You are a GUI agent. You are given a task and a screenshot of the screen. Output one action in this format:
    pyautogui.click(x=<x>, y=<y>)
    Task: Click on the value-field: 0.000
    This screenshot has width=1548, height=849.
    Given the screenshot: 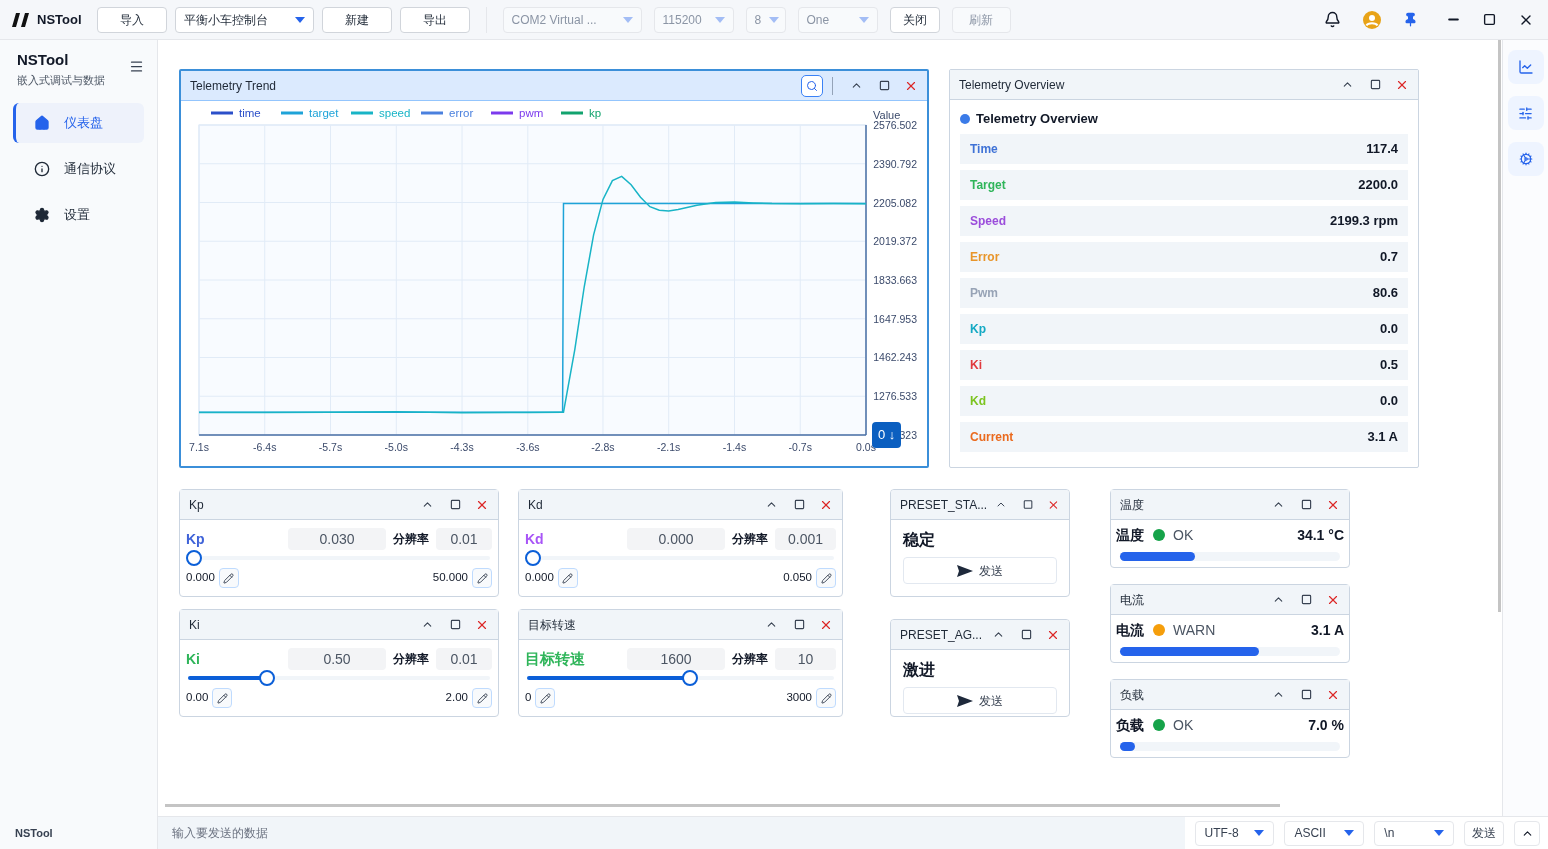 What is the action you would take?
    pyautogui.click(x=676, y=539)
    